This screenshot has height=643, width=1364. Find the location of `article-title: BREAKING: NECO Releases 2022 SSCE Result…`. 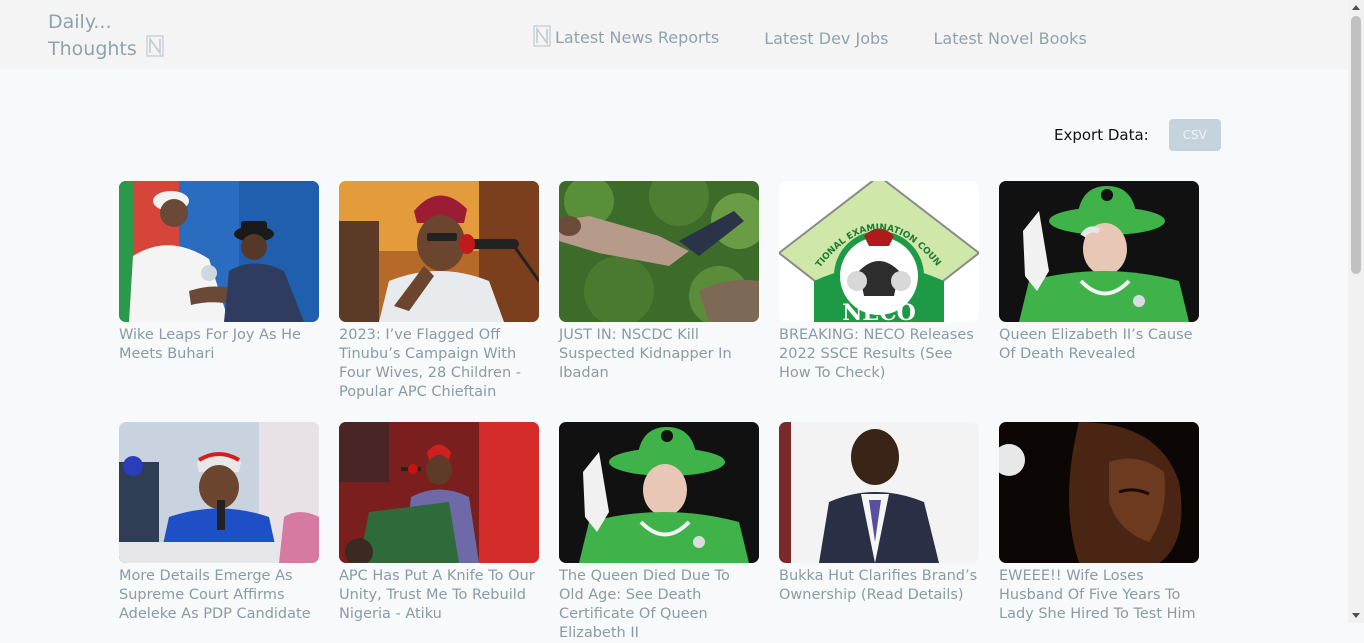

article-title: BREAKING: NECO Releases 2022 SSCE Result… is located at coordinates (879, 354).